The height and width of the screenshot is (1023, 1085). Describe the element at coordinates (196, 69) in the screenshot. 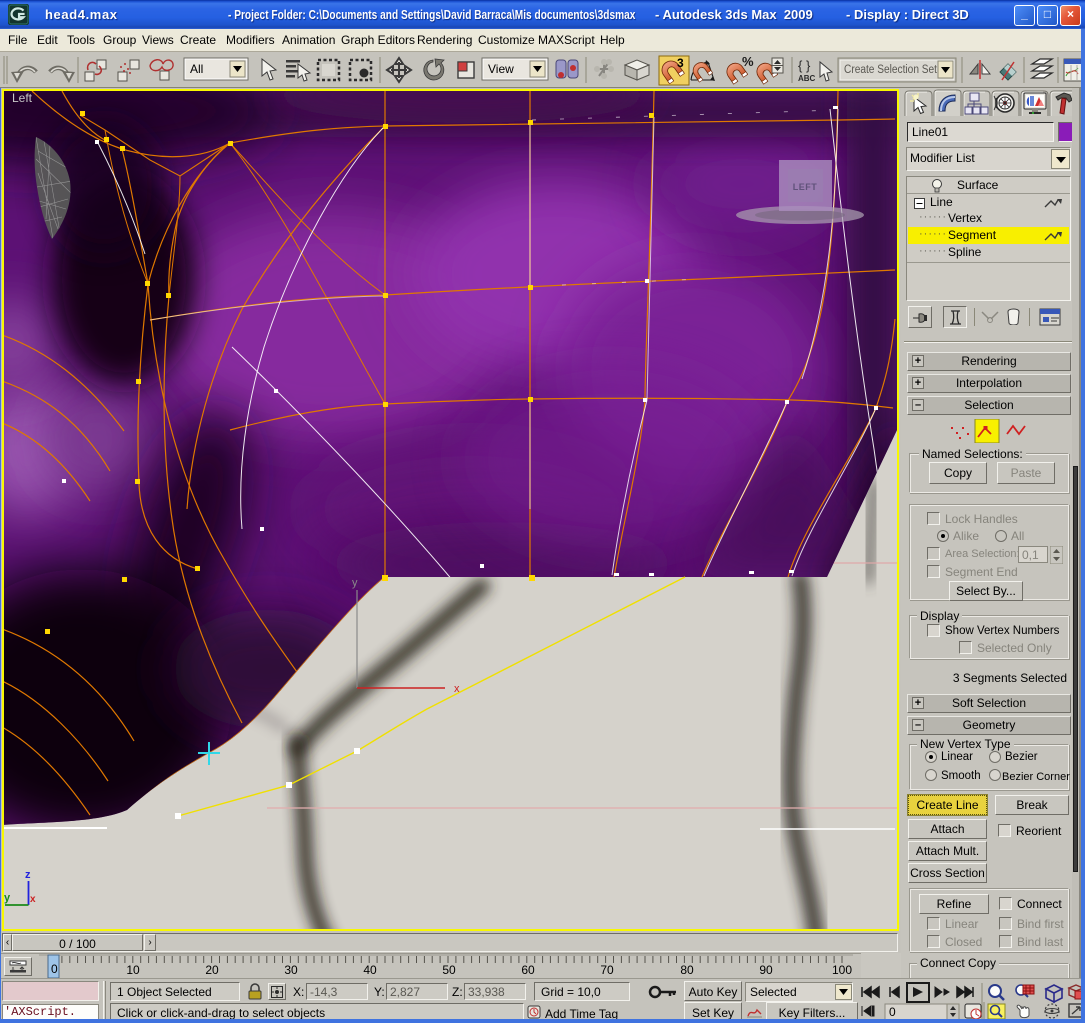

I see `svg-text: All` at that location.